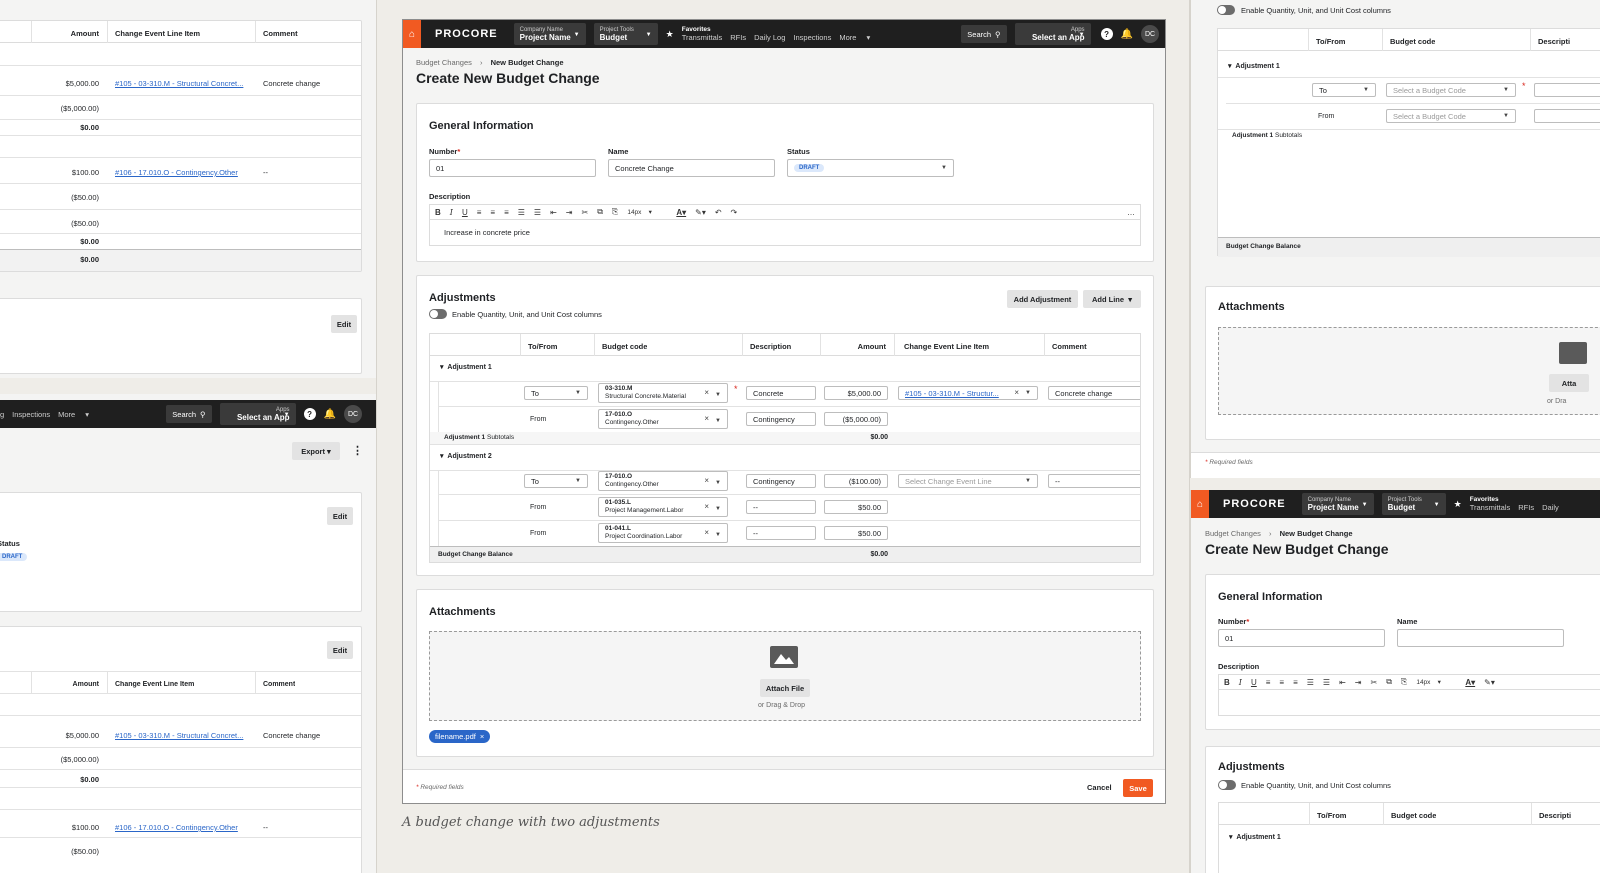 The height and width of the screenshot is (873, 1600). I want to click on adjustment-1-group: ▾ Adjustment 1, so click(466, 367).